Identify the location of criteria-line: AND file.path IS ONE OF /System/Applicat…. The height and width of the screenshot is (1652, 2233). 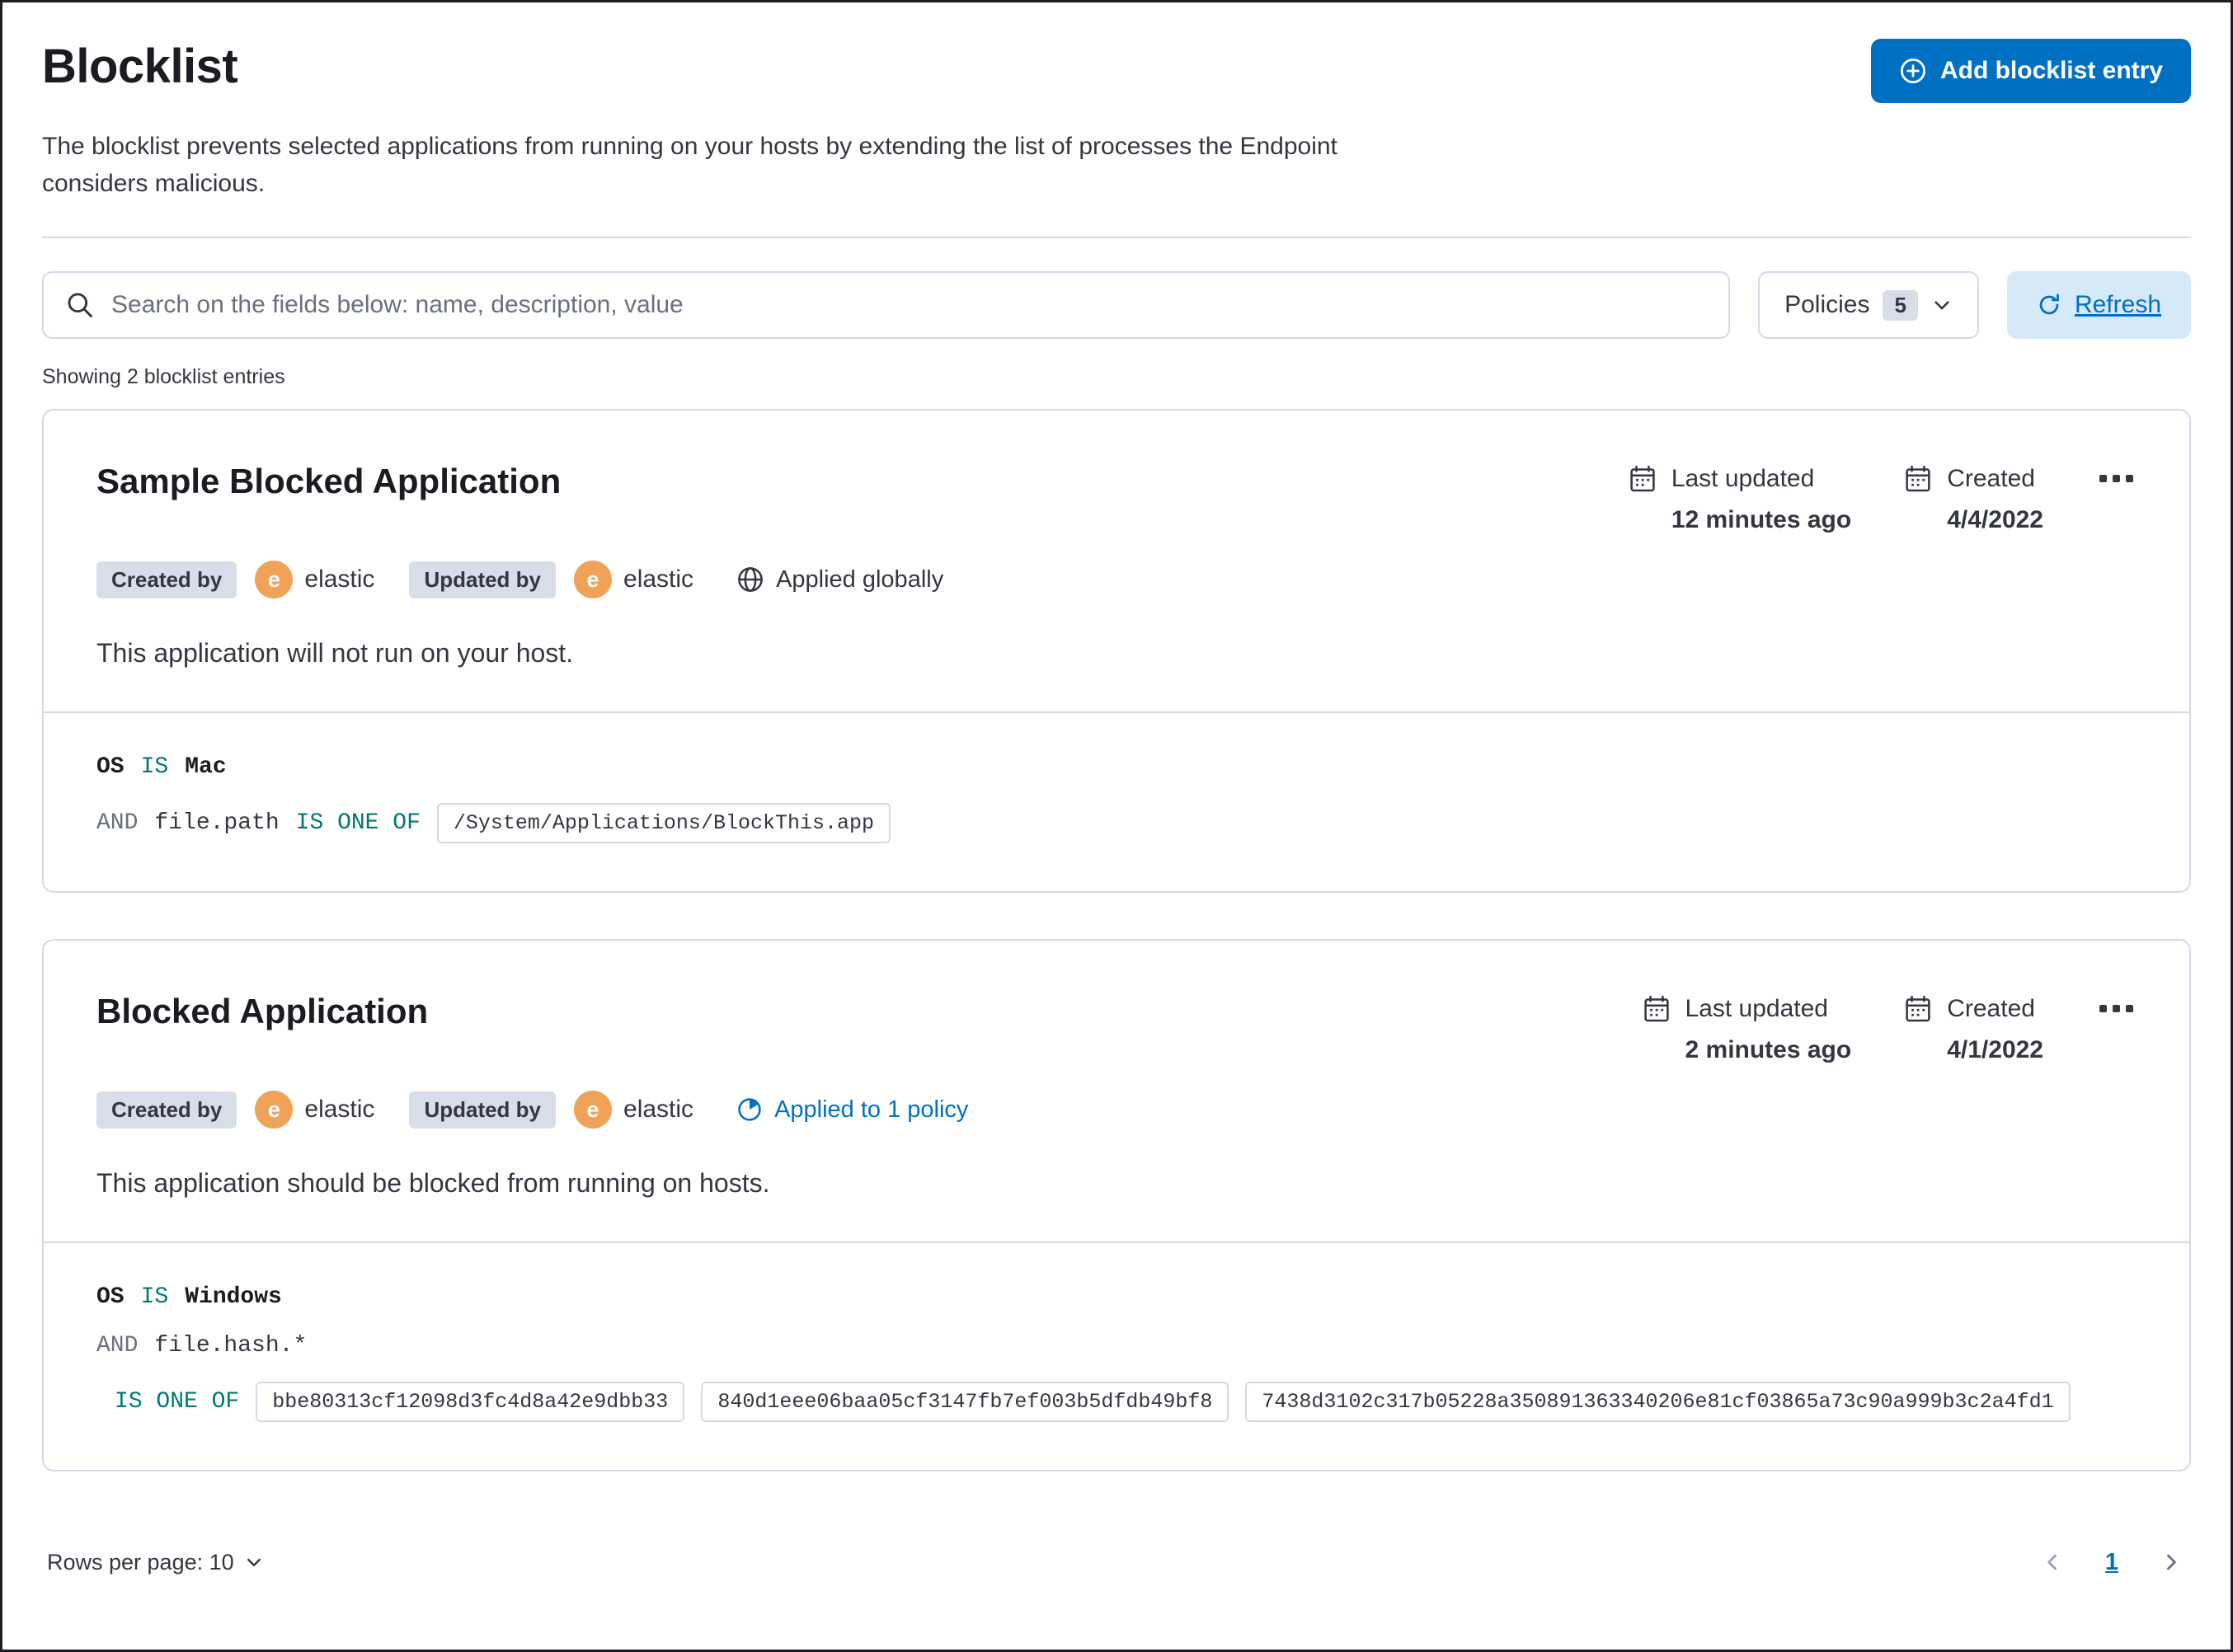
(1116, 823).